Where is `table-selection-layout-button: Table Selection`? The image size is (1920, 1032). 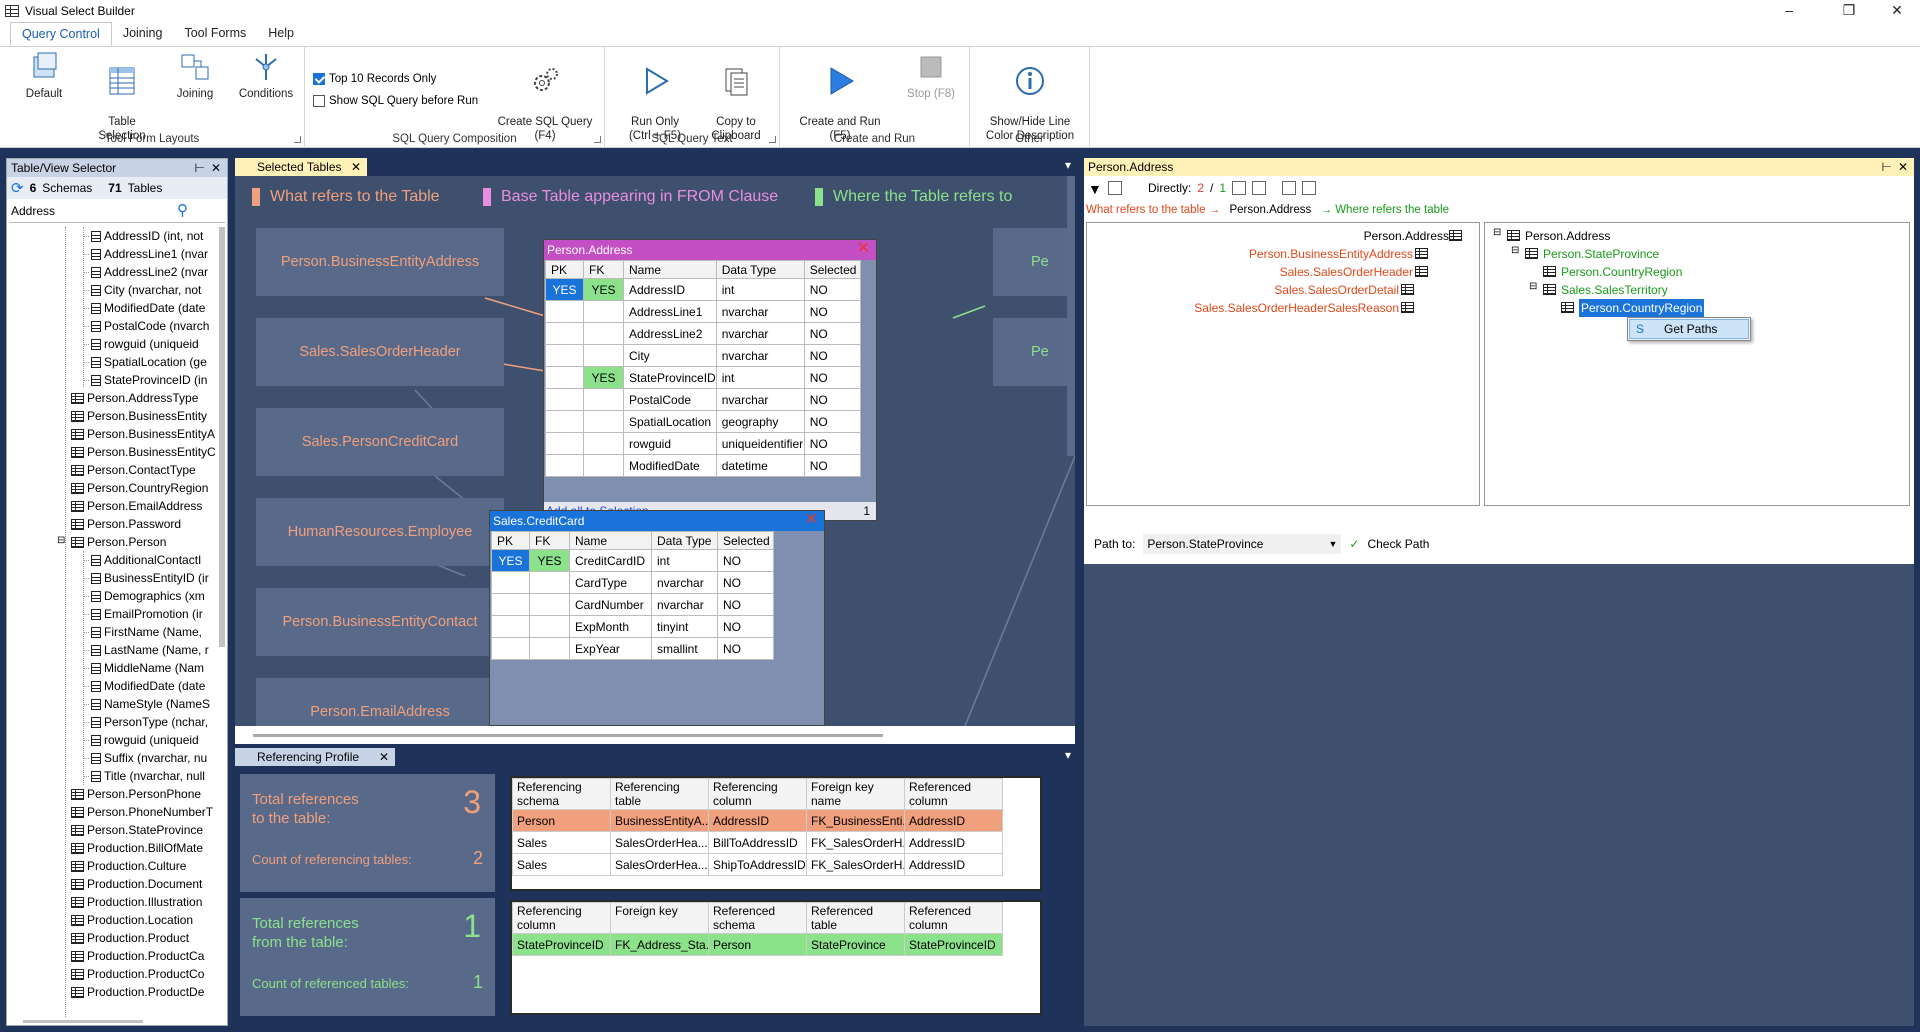 table-selection-layout-button: Table Selection is located at coordinates (122, 97).